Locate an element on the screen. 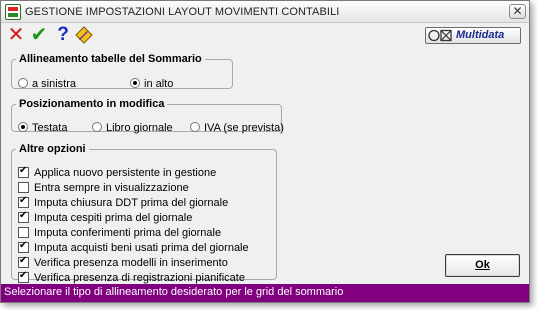  radio-iva: IVA (se prevista) is located at coordinates (237, 128).